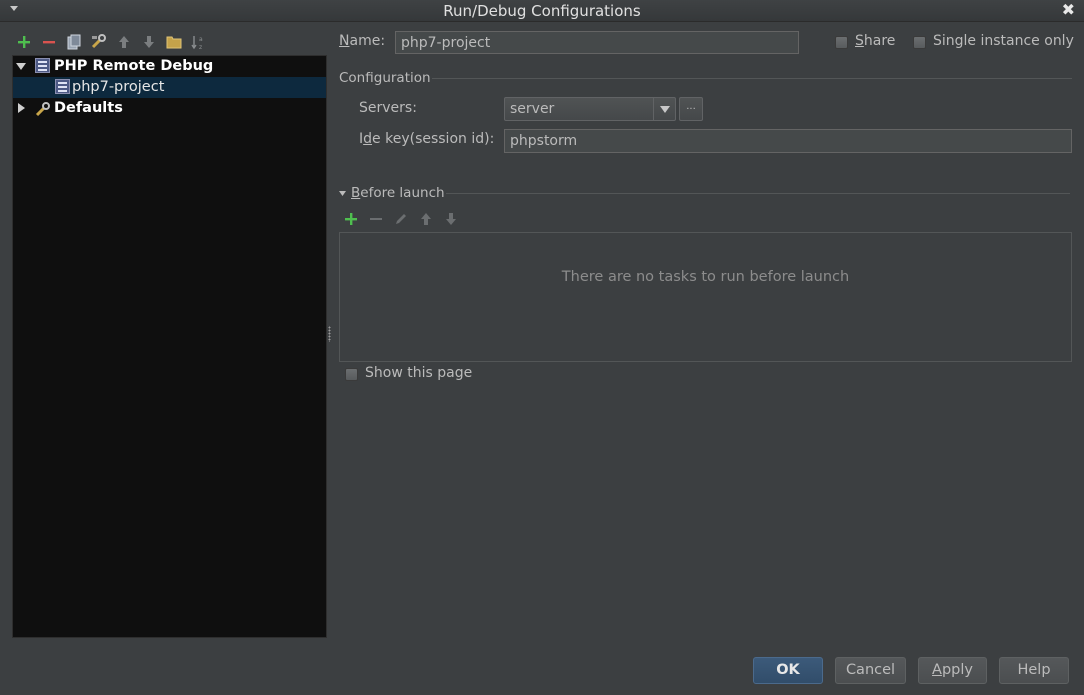  What do you see at coordinates (385, 78) in the screenshot?
I see `configuration-header: Configuration` at bounding box center [385, 78].